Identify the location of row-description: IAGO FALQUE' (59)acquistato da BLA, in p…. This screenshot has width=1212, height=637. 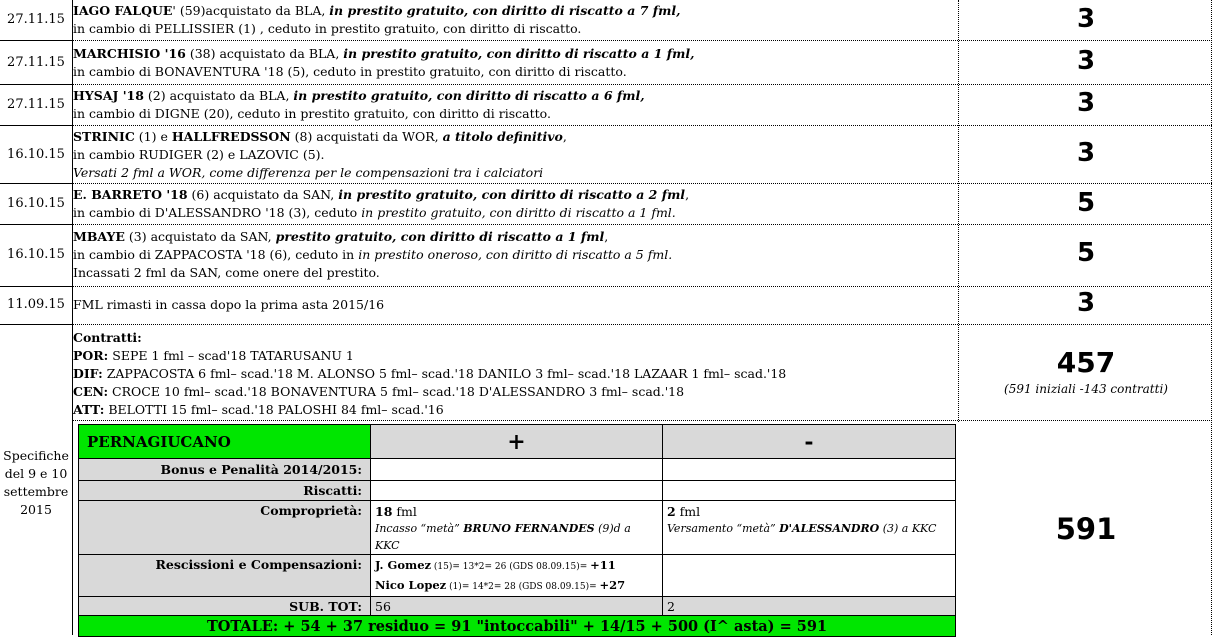
(515, 20).